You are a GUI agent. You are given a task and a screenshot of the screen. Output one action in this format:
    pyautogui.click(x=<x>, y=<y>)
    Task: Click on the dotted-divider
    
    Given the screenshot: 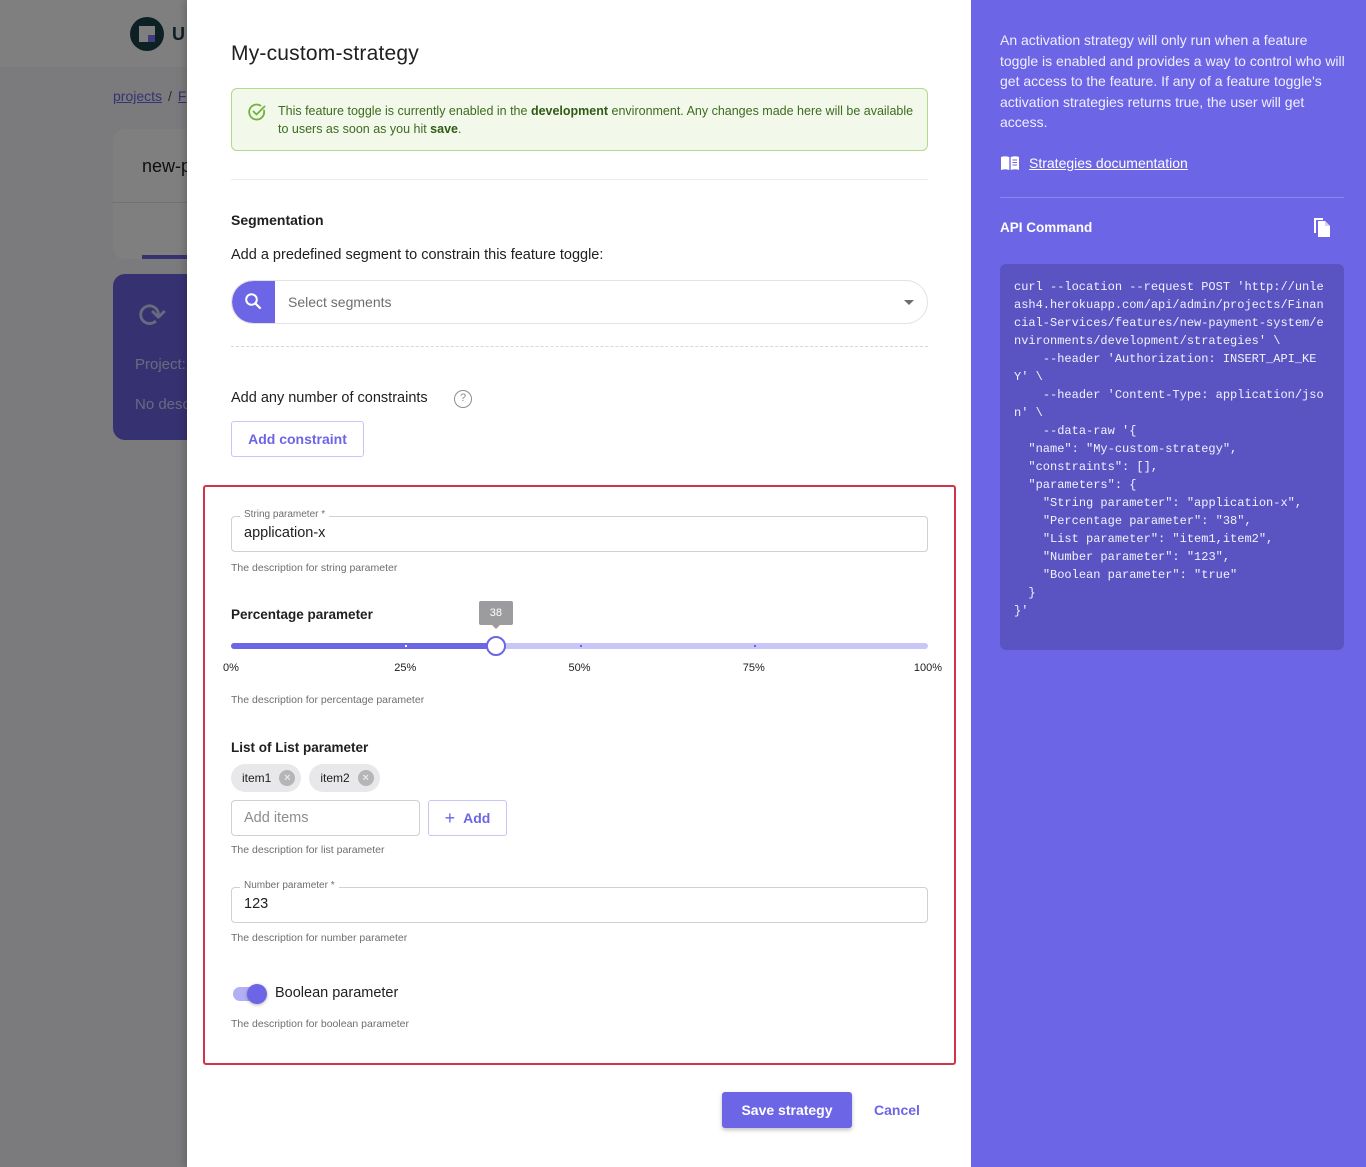 What is the action you would take?
    pyautogui.click(x=579, y=346)
    